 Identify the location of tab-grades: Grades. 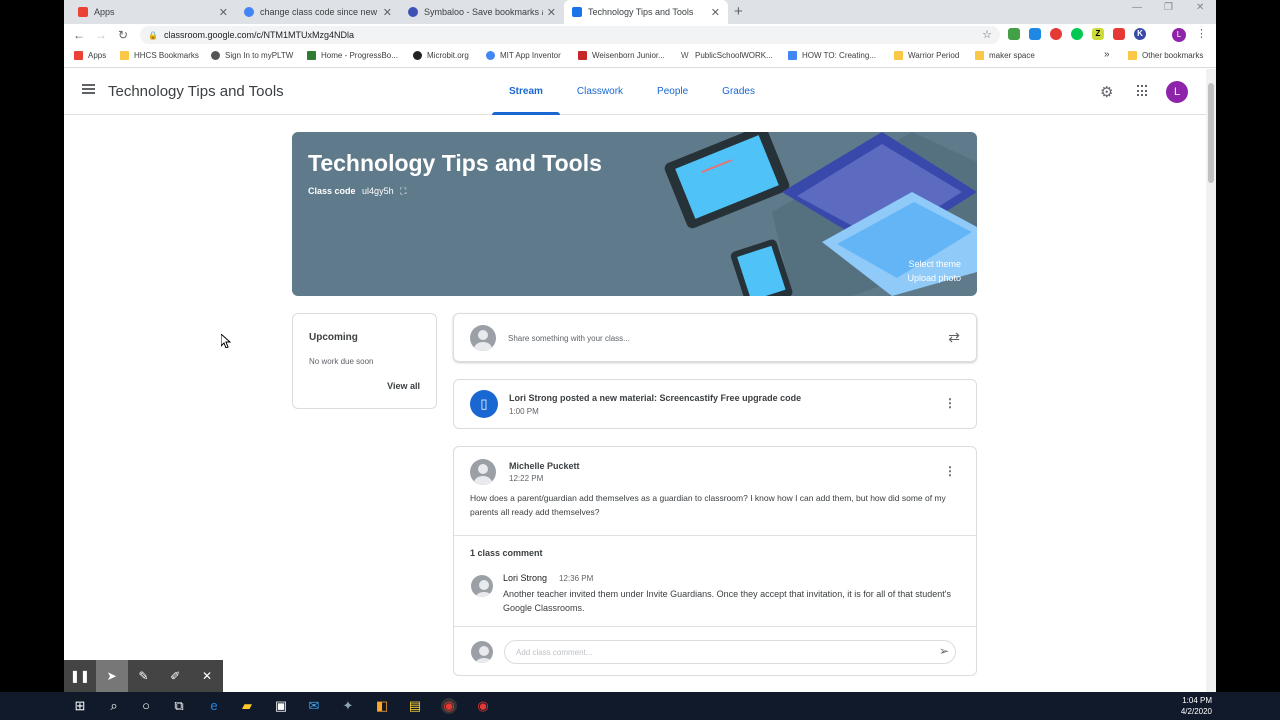
(738, 92).